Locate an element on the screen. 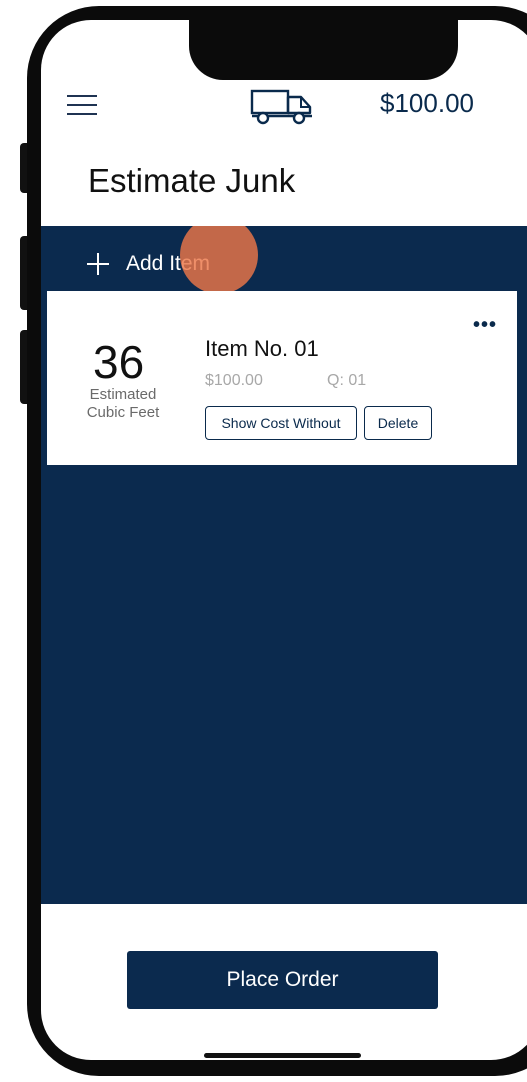 Image resolution: width=527 pixels, height=1082 pixels. truck-icon is located at coordinates (281, 107).